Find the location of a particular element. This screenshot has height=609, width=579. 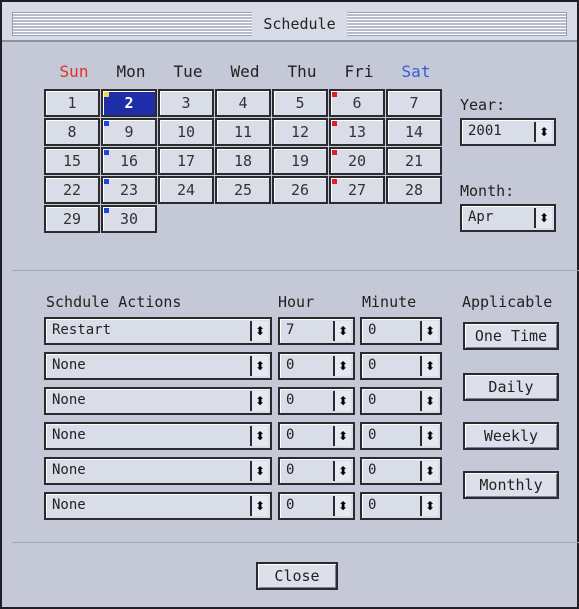

calendar-day: 21 is located at coordinates (414, 161).